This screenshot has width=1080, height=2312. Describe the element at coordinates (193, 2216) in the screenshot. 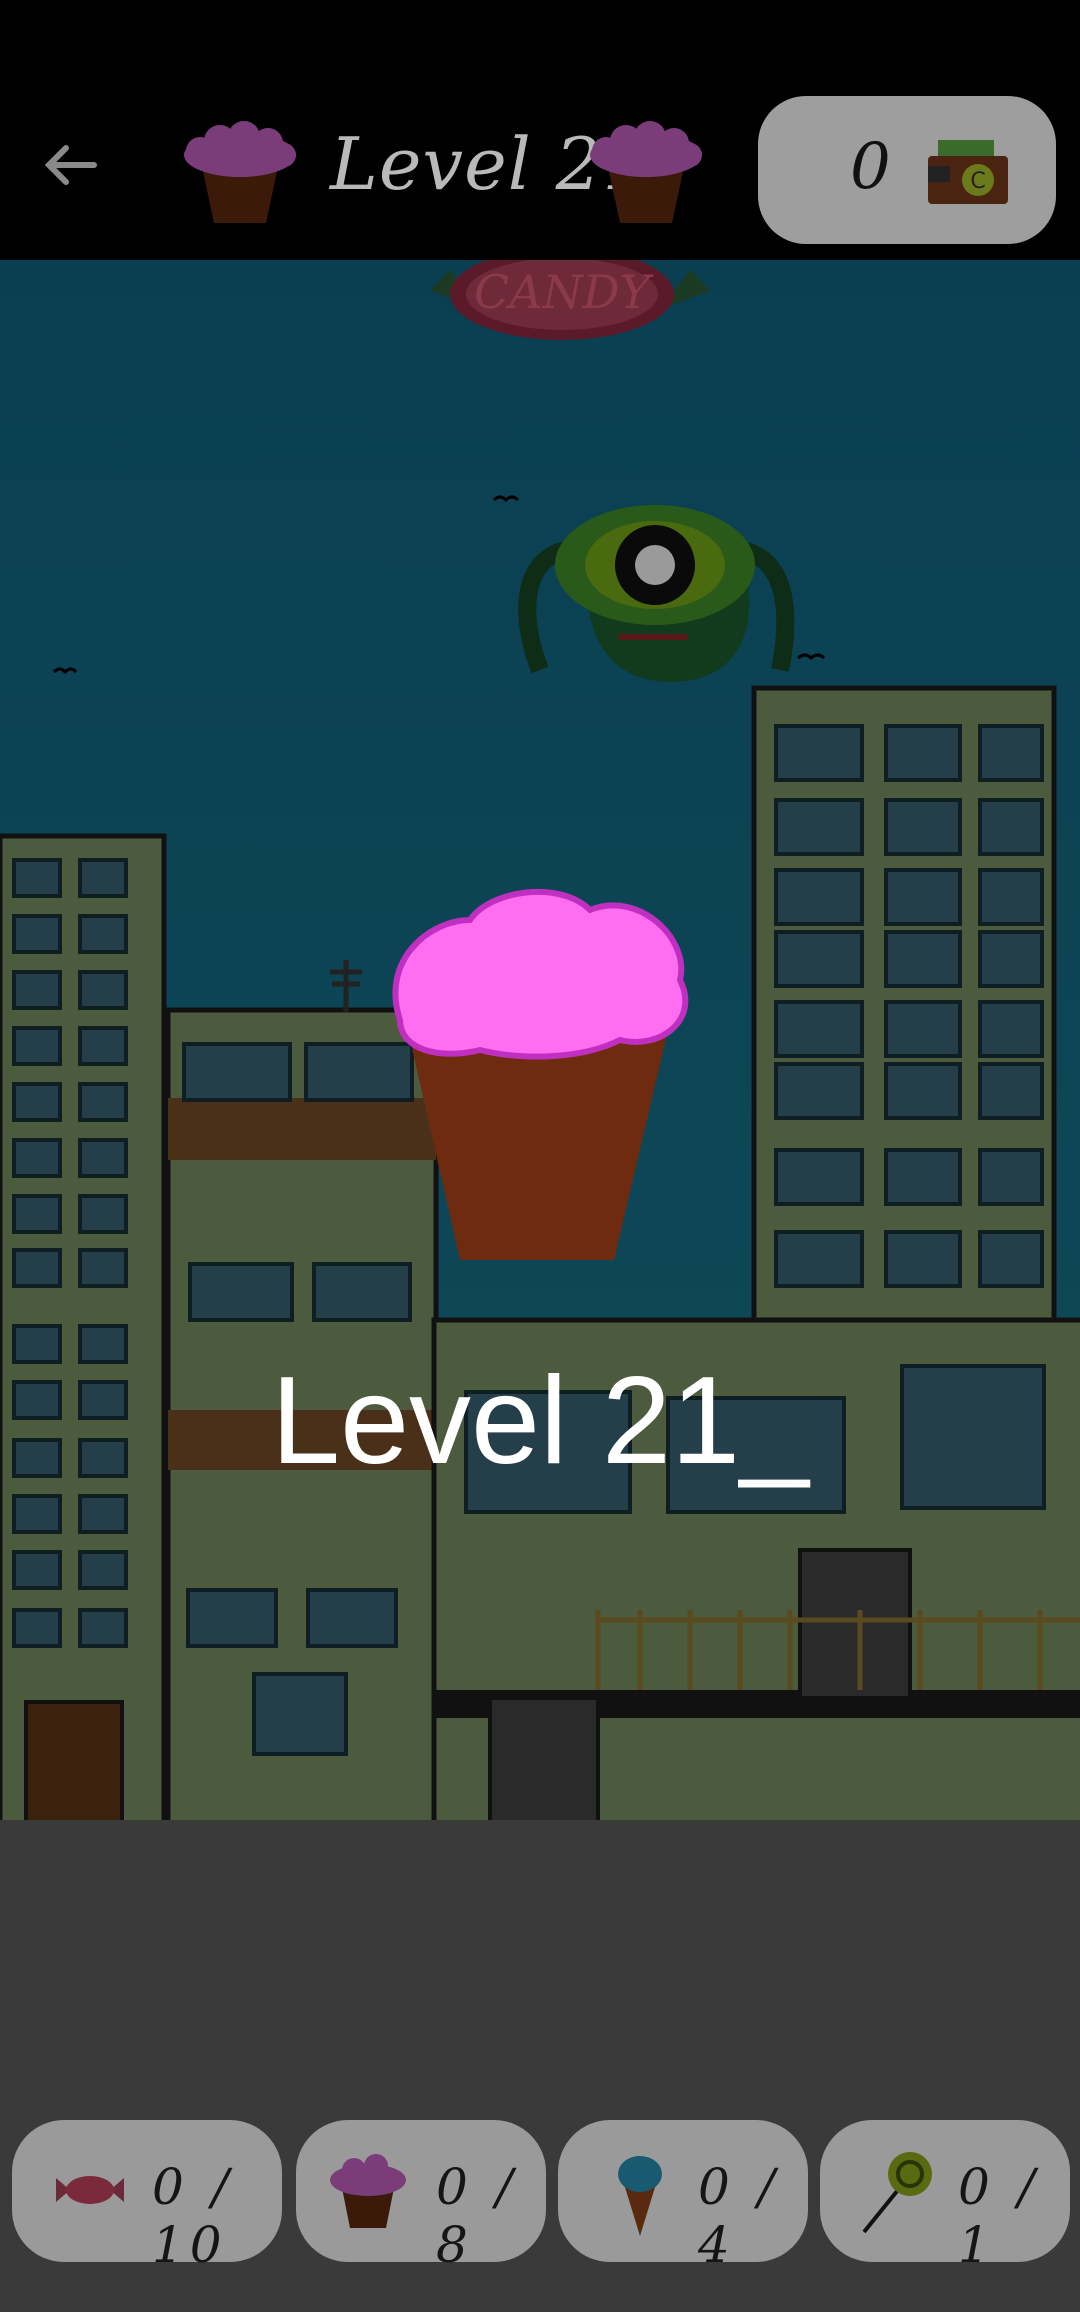

I see `goal-progress: 0 / 10` at that location.